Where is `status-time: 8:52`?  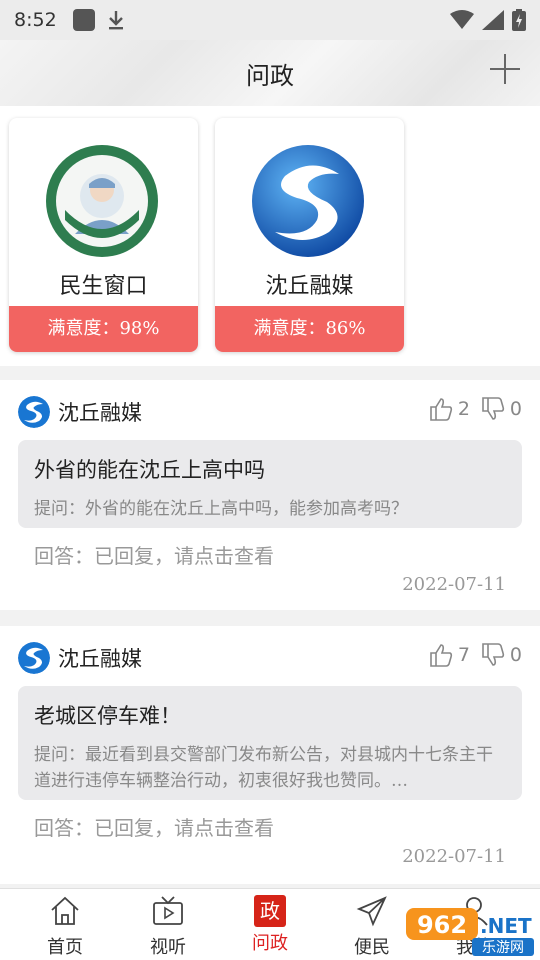
status-time: 8:52 is located at coordinates (35, 20).